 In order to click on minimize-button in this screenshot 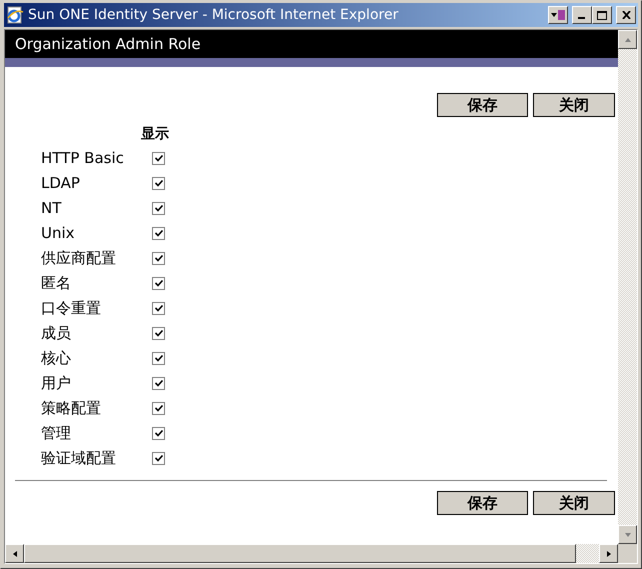, I will do `click(582, 15)`.